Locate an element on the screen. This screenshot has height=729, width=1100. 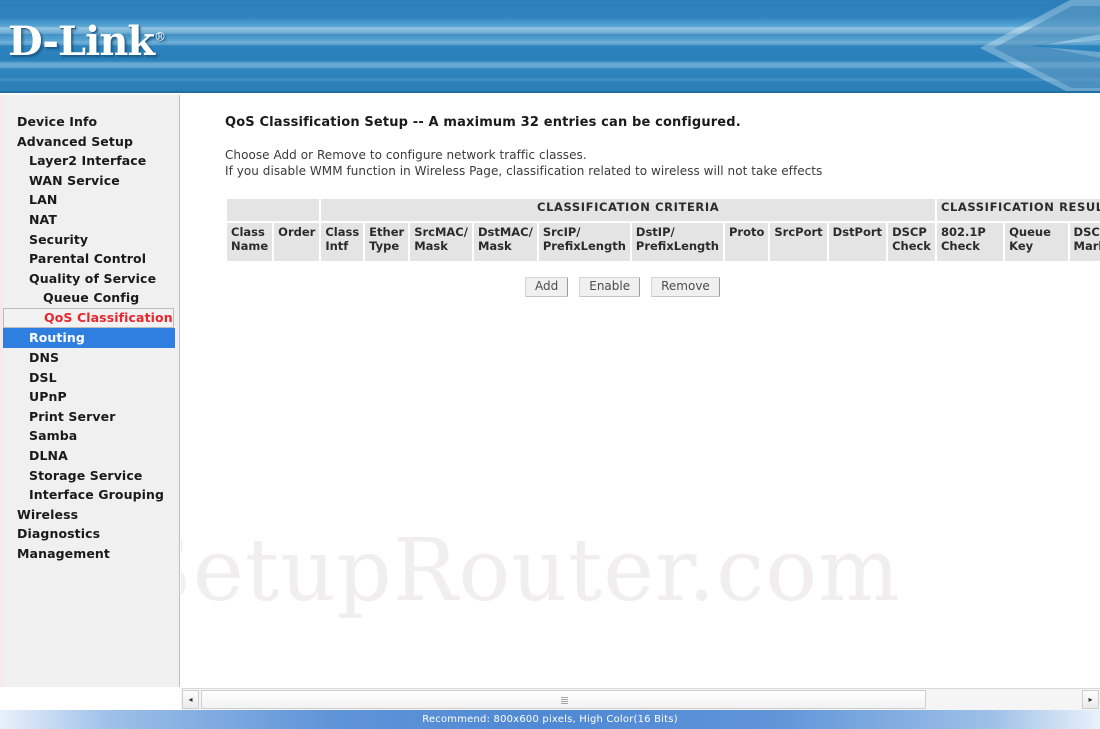
scroll-left-arrow-icon: ◂ is located at coordinates (190, 699).